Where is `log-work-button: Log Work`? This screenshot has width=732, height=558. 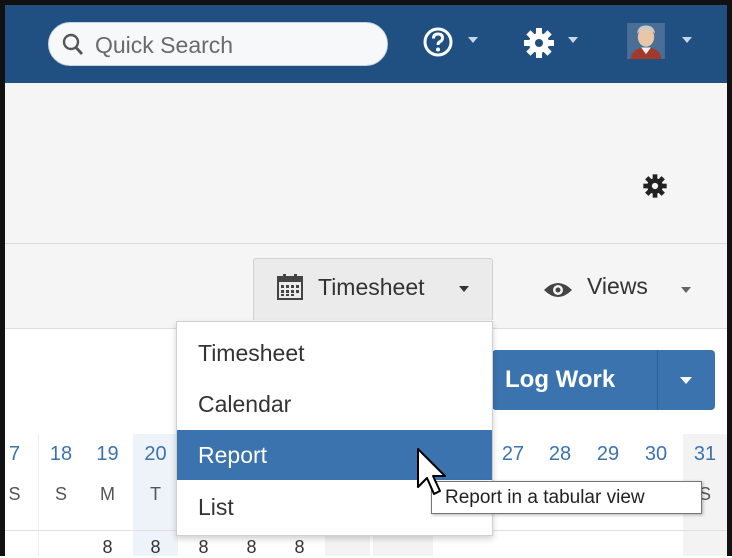
log-work-button: Log Work is located at coordinates (574, 380).